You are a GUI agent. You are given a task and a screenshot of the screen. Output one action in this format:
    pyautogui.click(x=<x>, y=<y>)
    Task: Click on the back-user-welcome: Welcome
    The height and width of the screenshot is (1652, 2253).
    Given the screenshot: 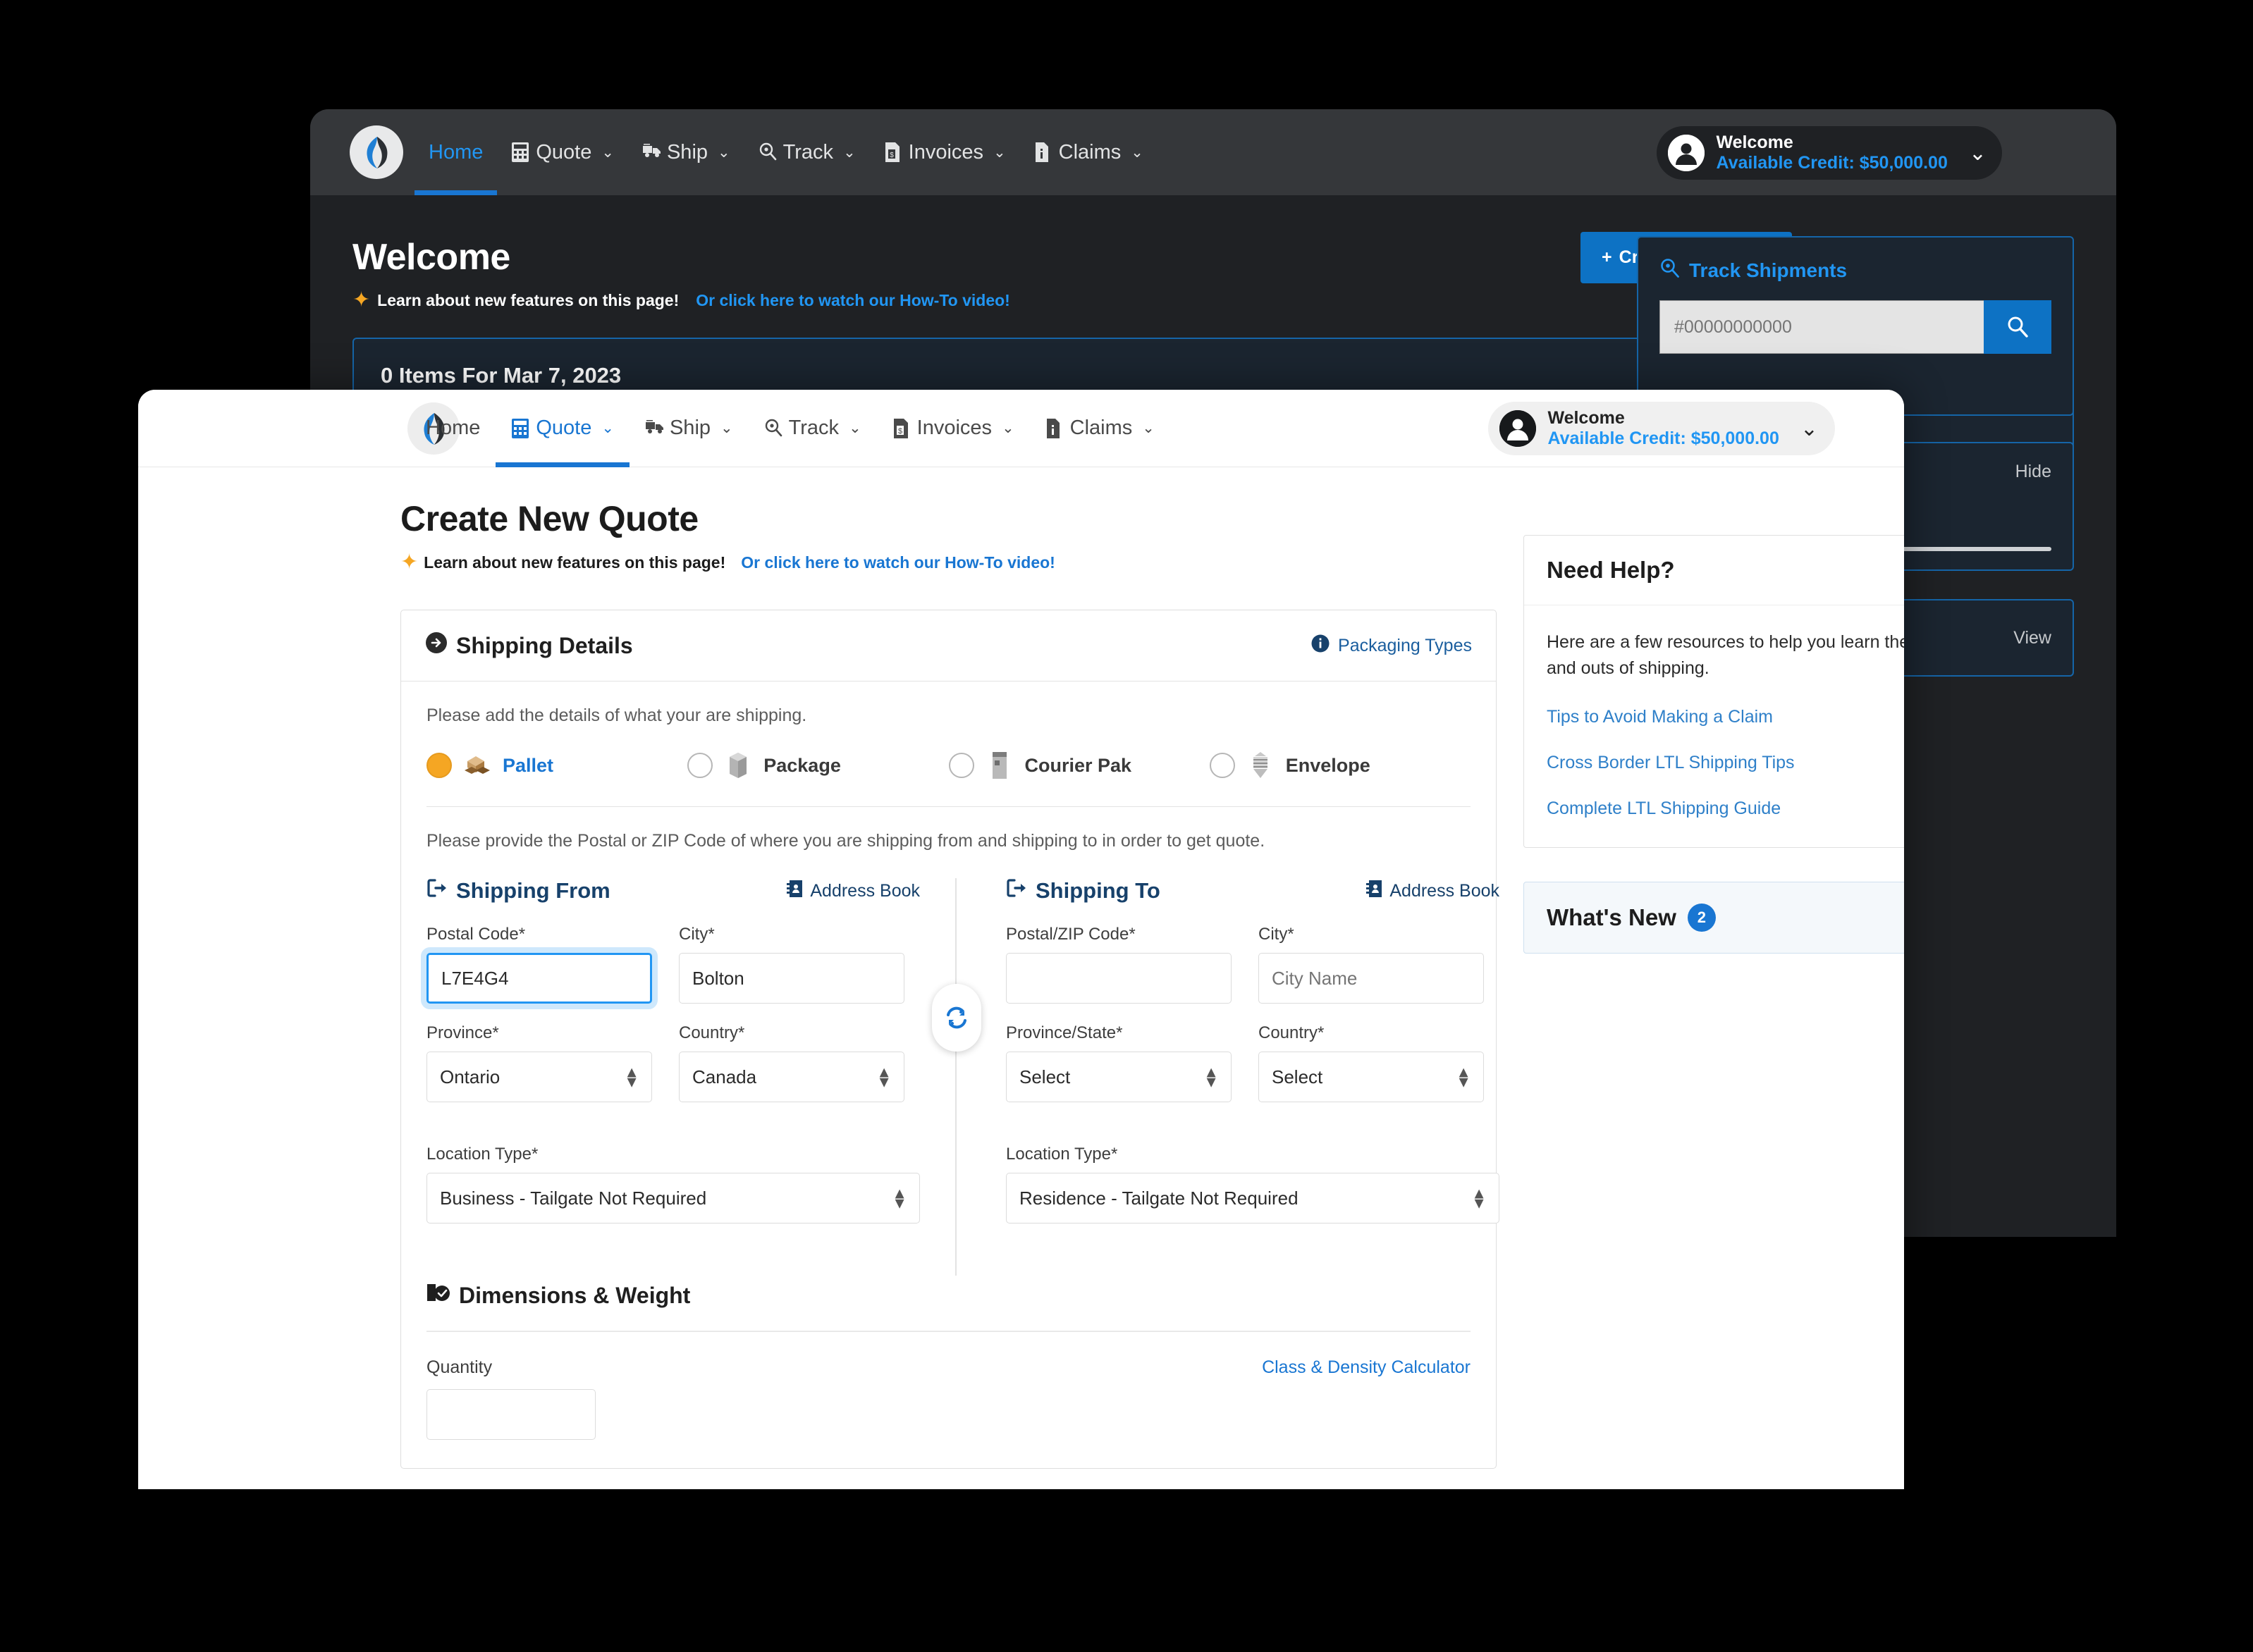 What is the action you would take?
    pyautogui.click(x=1754, y=142)
    